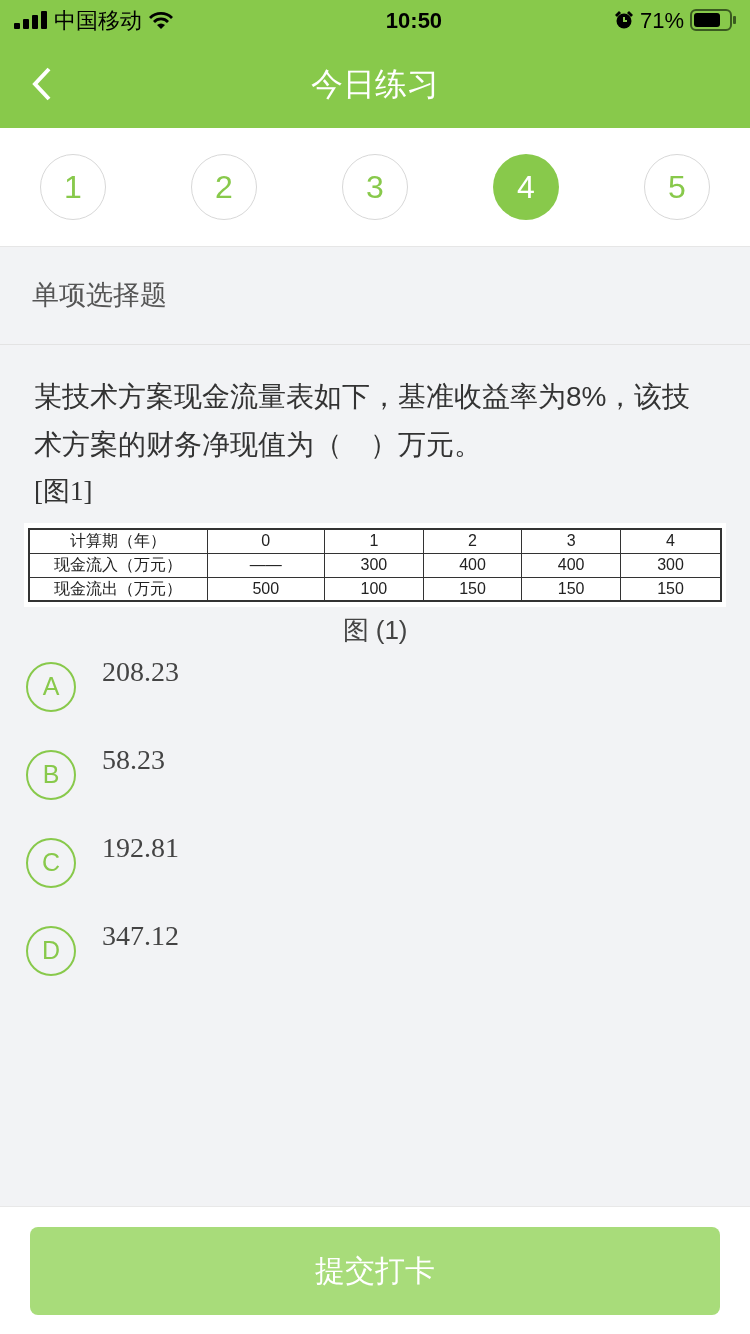 The width and height of the screenshot is (750, 1334). I want to click on question-number-button: 5, so click(677, 187).